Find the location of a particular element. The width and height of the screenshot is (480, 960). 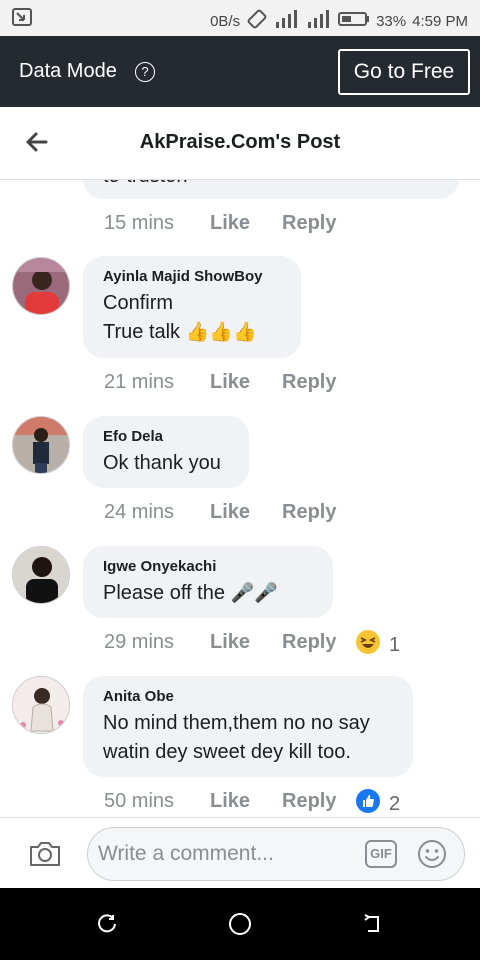

thumbs-up-emoji: 👍👍👍 is located at coordinates (221, 332).